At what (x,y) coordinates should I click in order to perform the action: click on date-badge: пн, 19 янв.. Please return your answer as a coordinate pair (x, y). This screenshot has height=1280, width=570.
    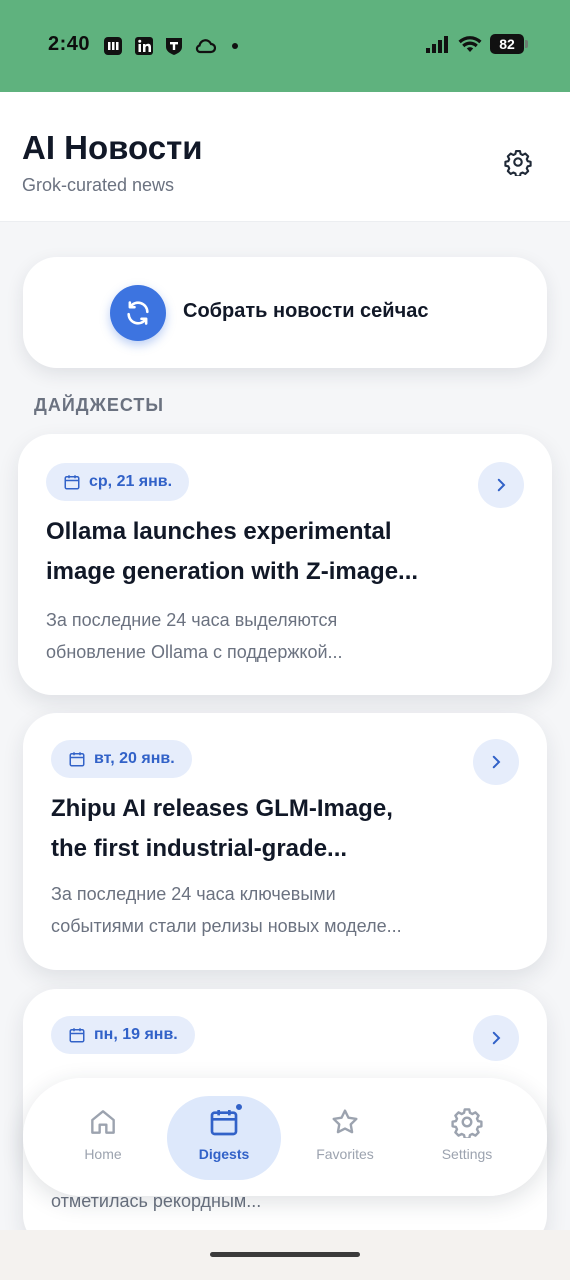
    Looking at the image, I should click on (123, 1035).